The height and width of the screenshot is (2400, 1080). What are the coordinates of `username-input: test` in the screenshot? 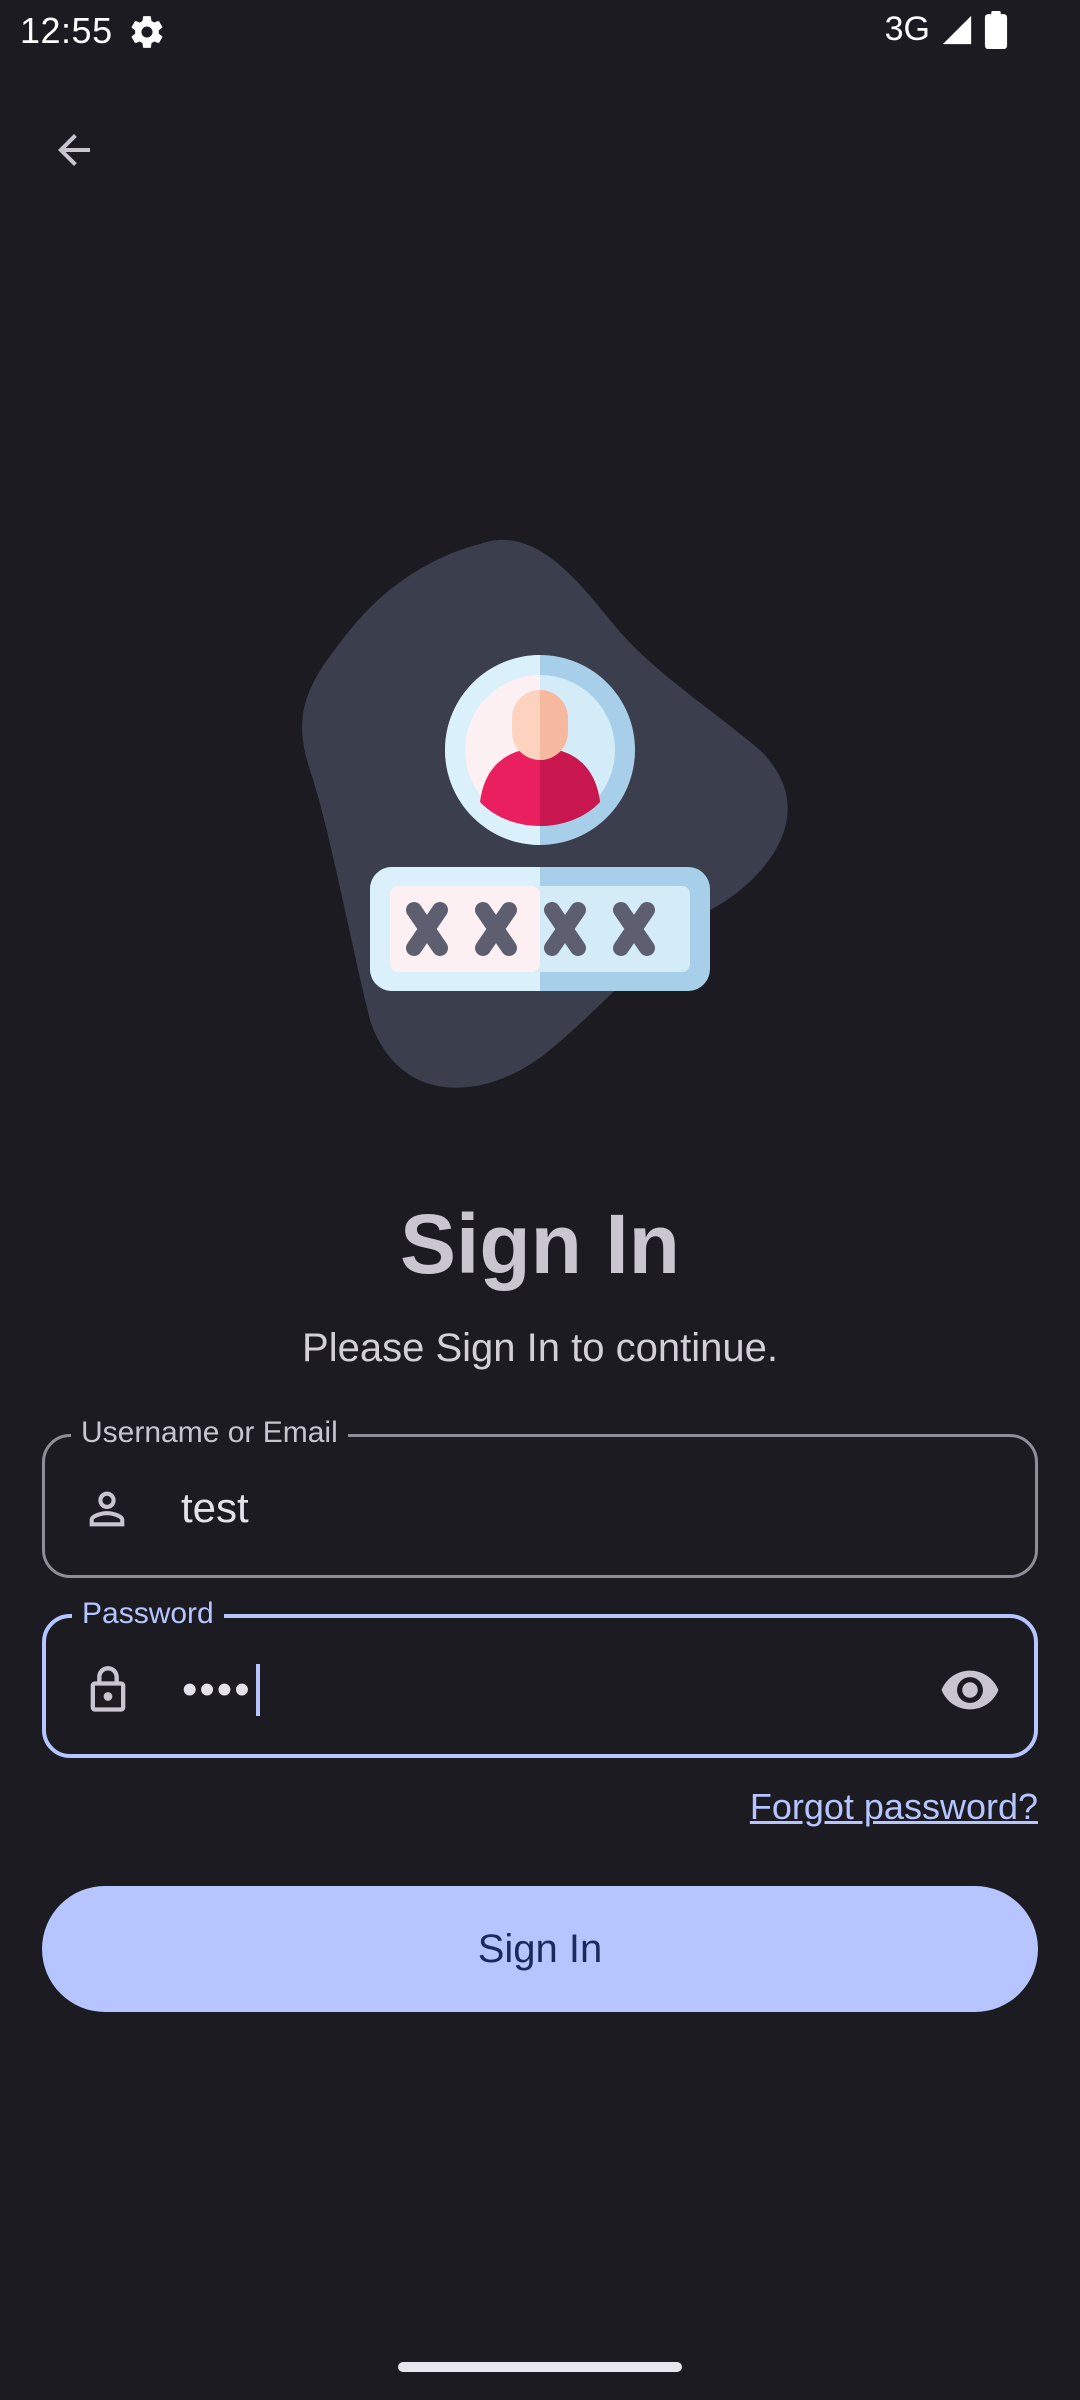 It's located at (215, 1508).